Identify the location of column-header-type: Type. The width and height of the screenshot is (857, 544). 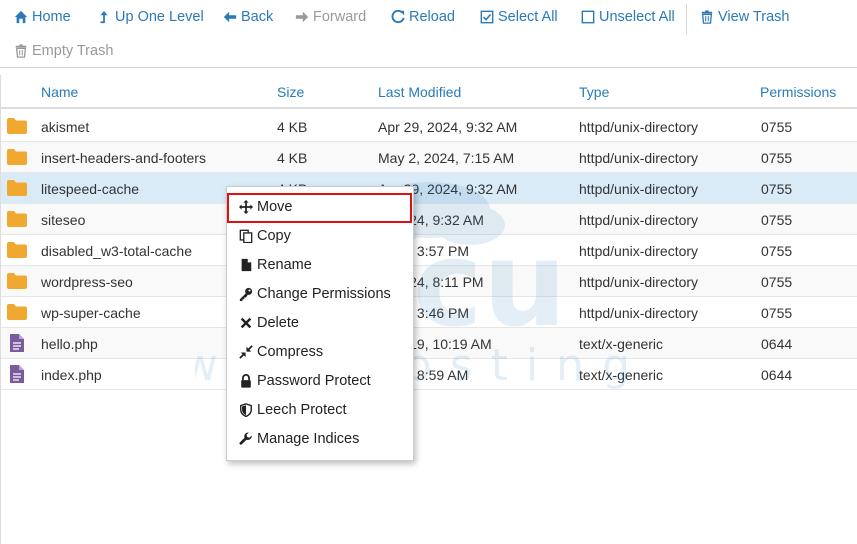
(594, 92).